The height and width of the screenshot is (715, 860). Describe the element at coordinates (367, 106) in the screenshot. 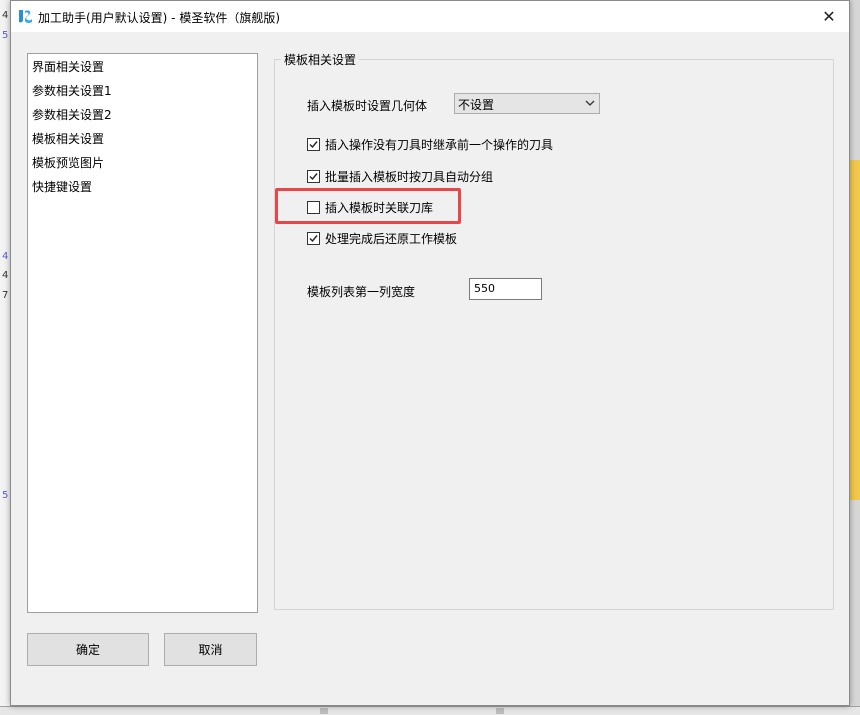

I see `geometry-label: 插入模板时设置几何体` at that location.